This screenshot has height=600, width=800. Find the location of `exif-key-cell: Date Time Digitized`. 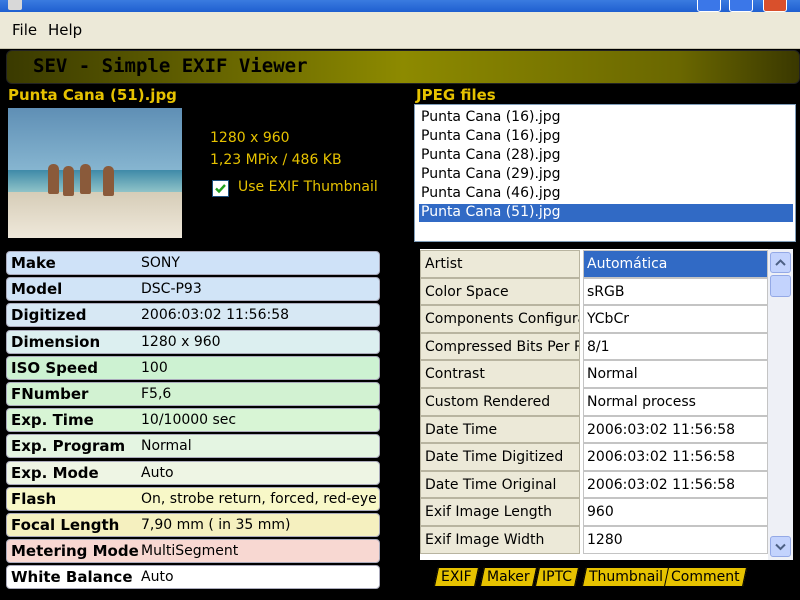

exif-key-cell: Date Time Digitized is located at coordinates (500, 457).